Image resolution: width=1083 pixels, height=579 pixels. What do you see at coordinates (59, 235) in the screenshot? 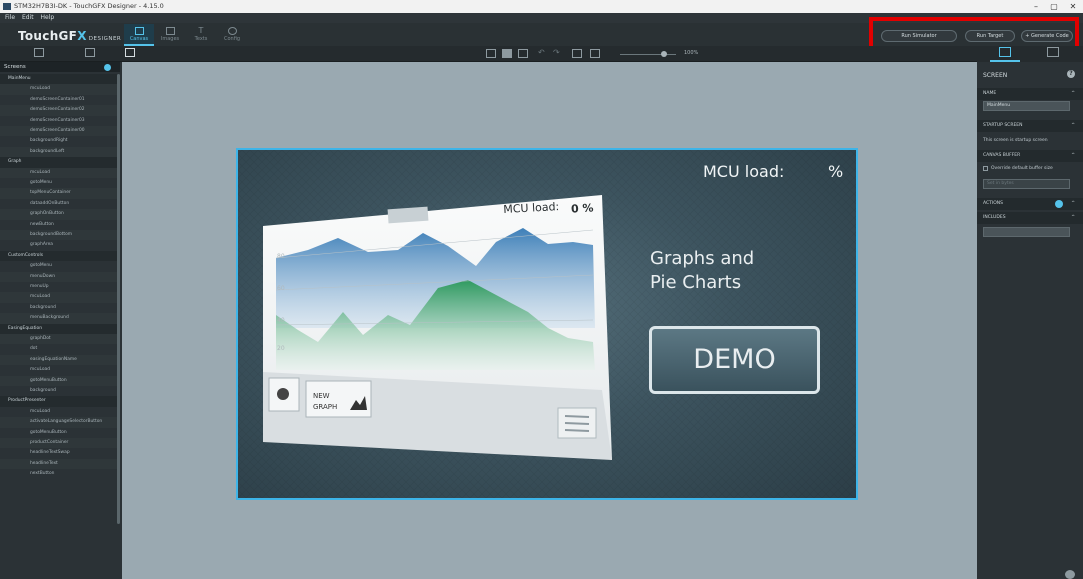
I see `tree-widget-item: backgroundBottom` at bounding box center [59, 235].